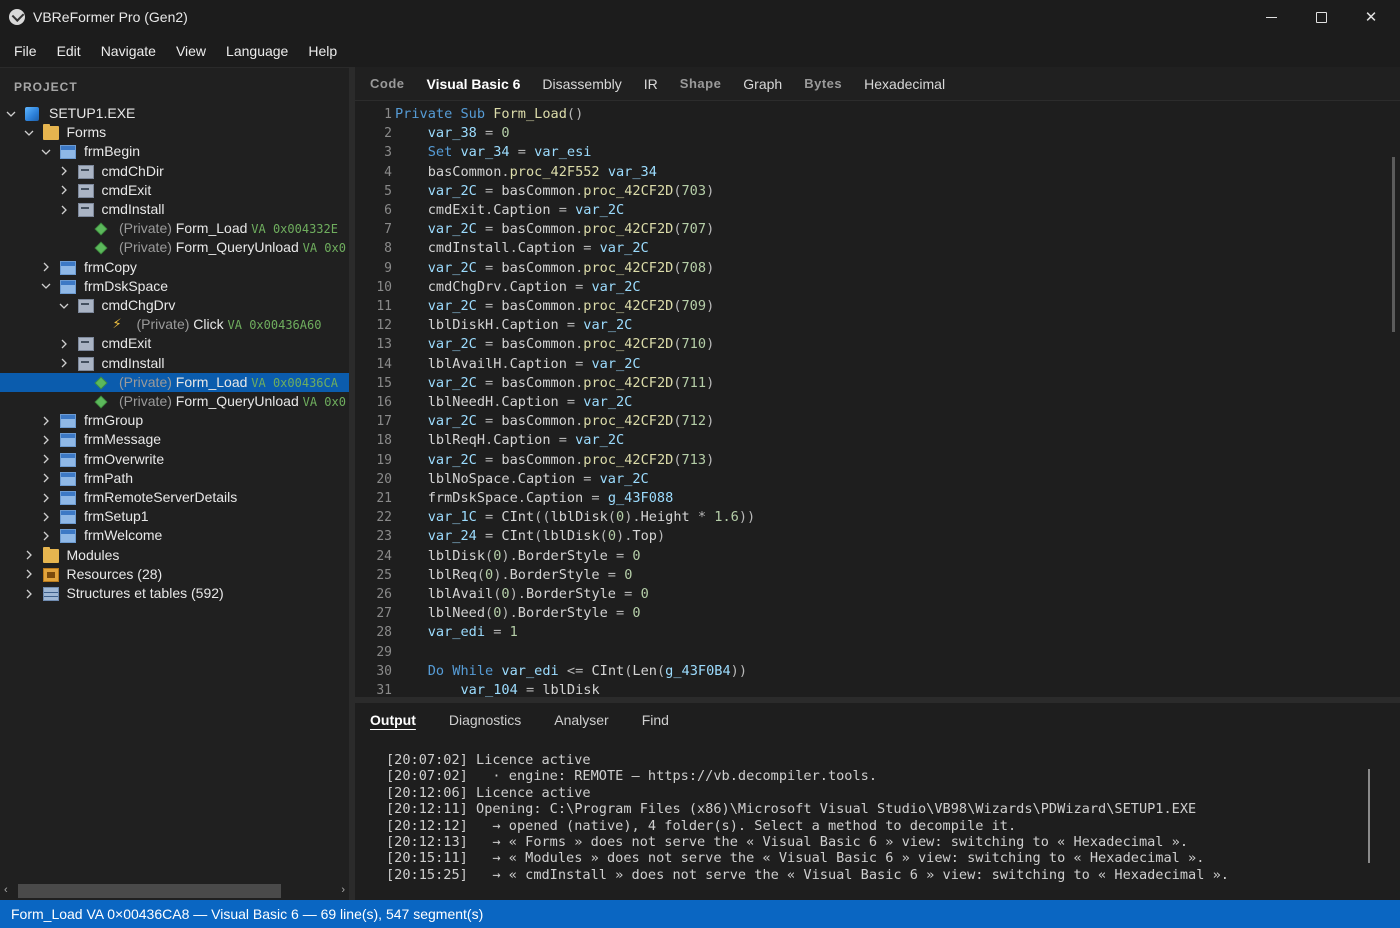  Describe the element at coordinates (530, 536) in the screenshot. I see `code-line: var_24 = CInt(lblDisk(0).Top)` at that location.